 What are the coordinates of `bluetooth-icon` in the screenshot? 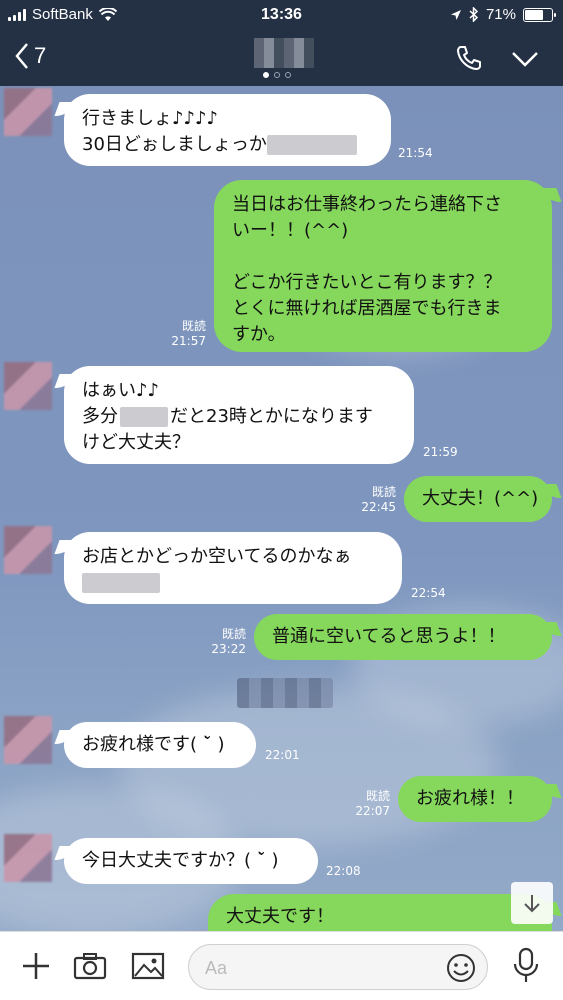 It's located at (474, 14).